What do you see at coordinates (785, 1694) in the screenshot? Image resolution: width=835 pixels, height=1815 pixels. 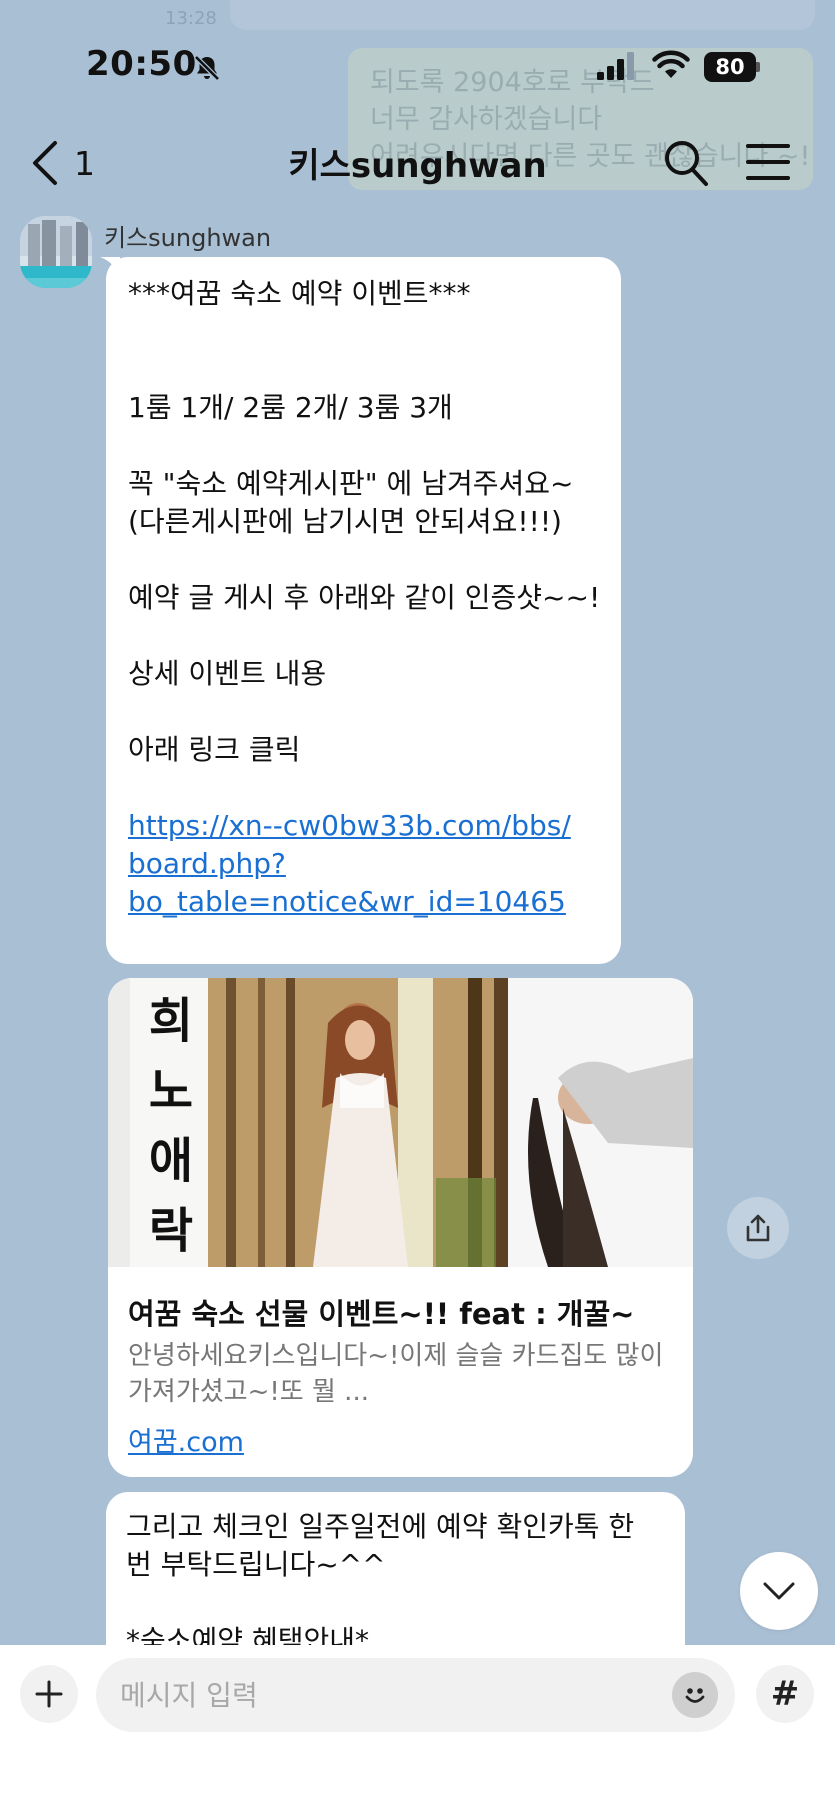 I see `hashtag-button: #` at bounding box center [785, 1694].